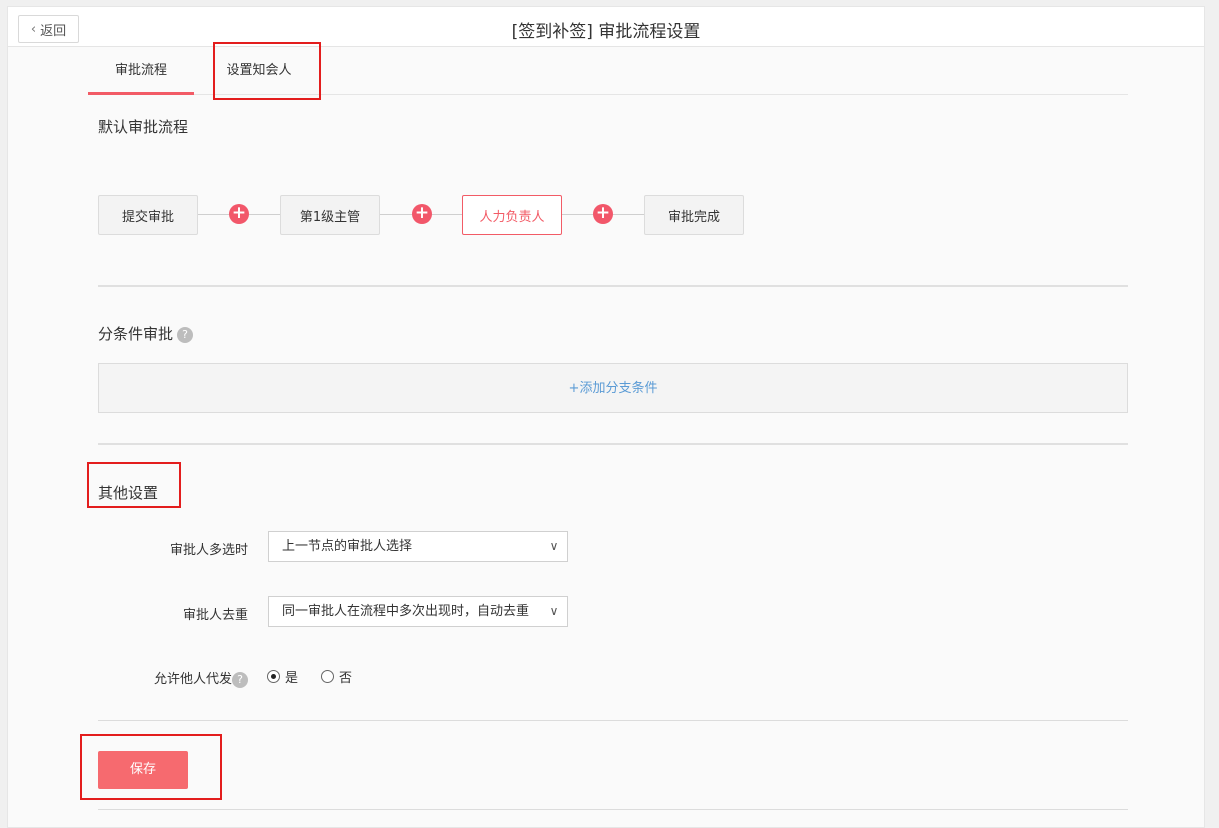 The image size is (1219, 828). Describe the element at coordinates (208, 550) in the screenshot. I see `multi-select-label: 审批人多选时` at that location.